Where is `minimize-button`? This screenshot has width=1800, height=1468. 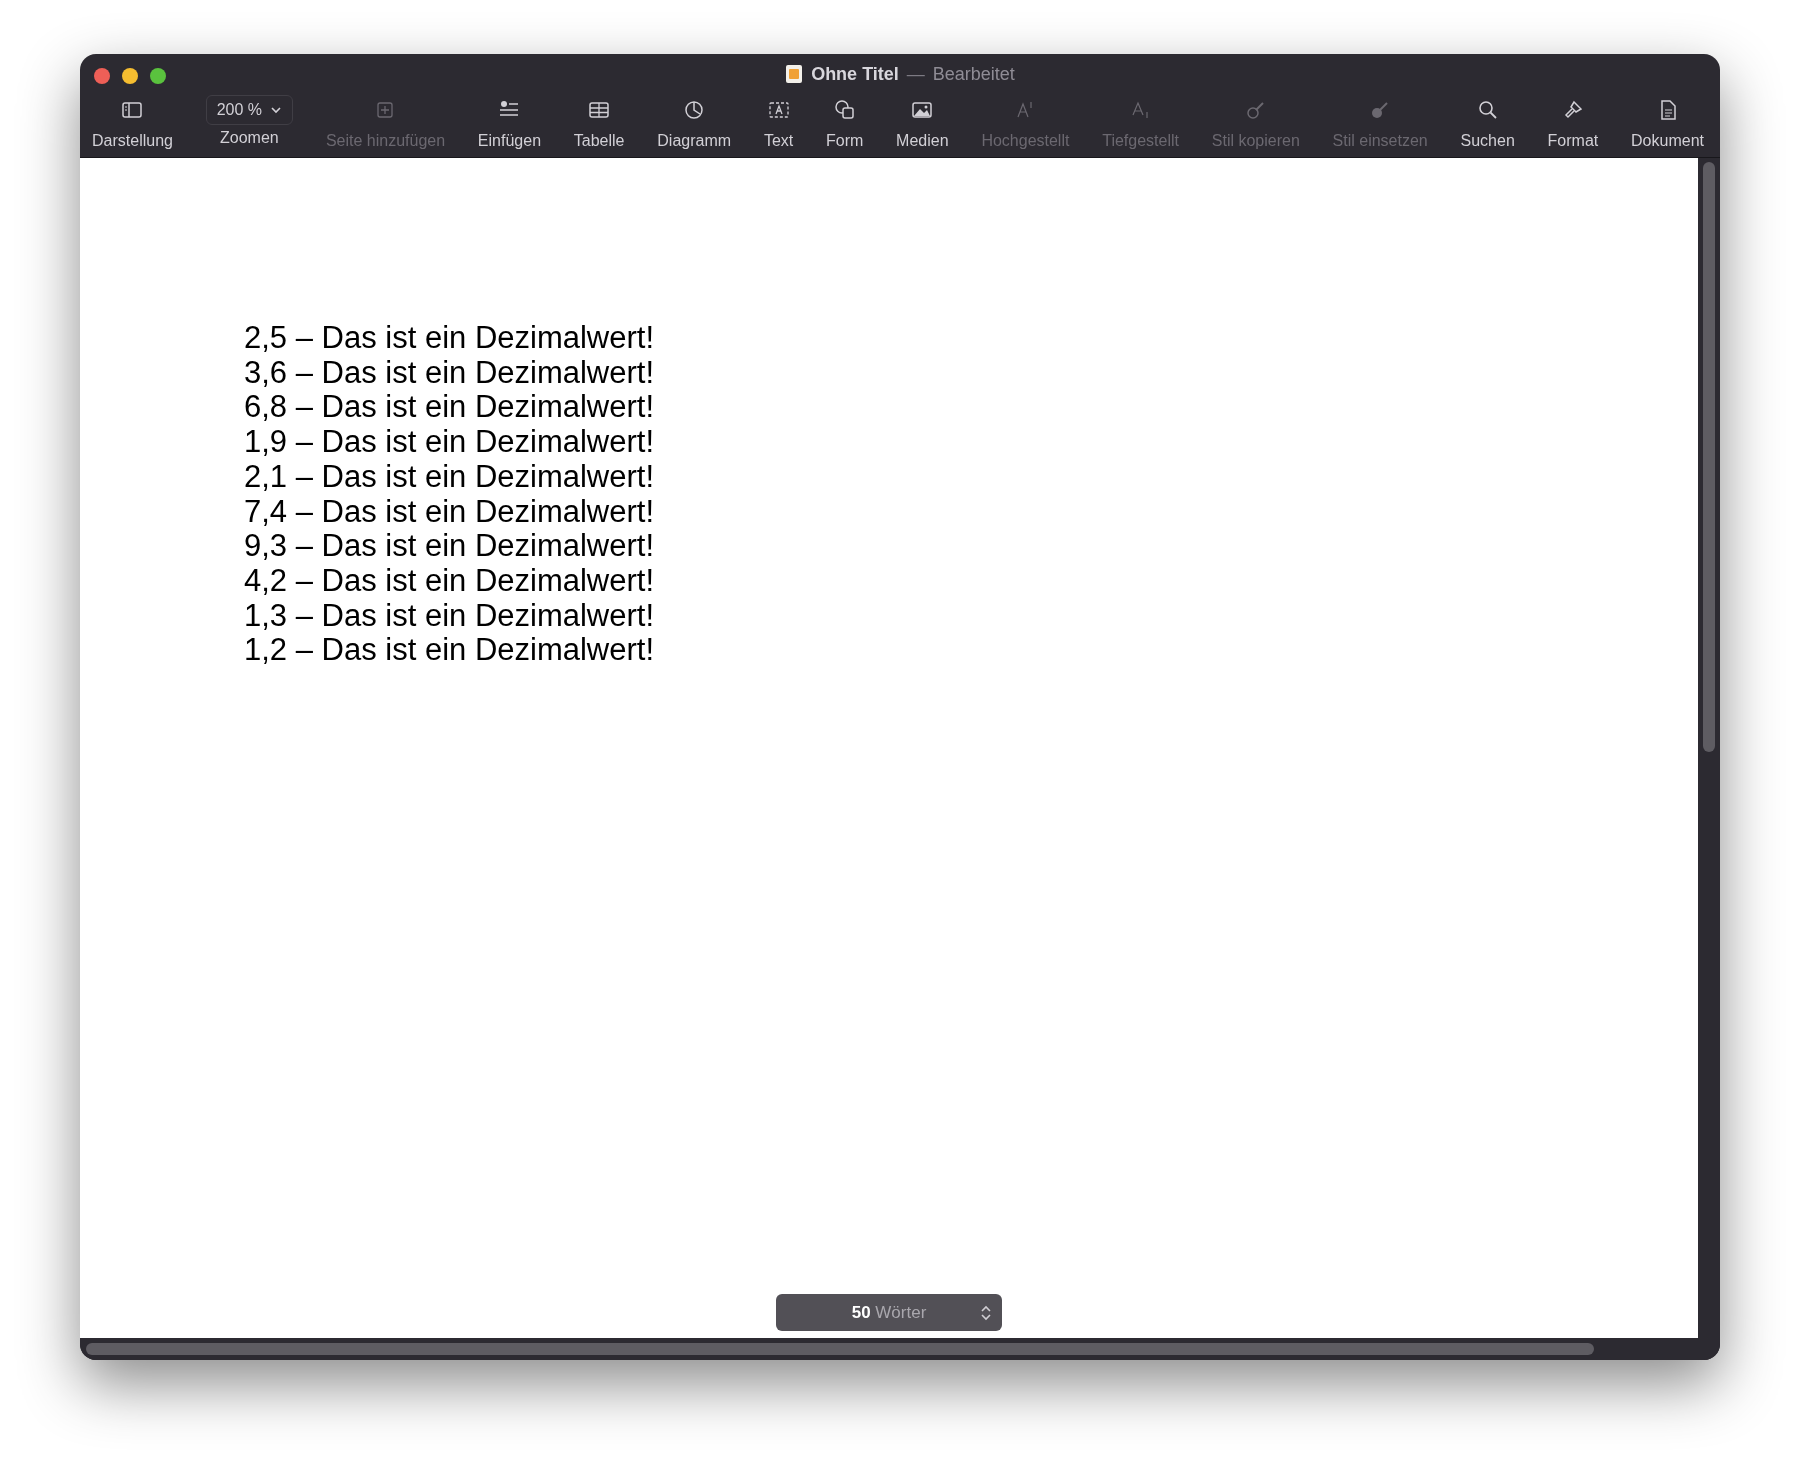
minimize-button is located at coordinates (130, 76).